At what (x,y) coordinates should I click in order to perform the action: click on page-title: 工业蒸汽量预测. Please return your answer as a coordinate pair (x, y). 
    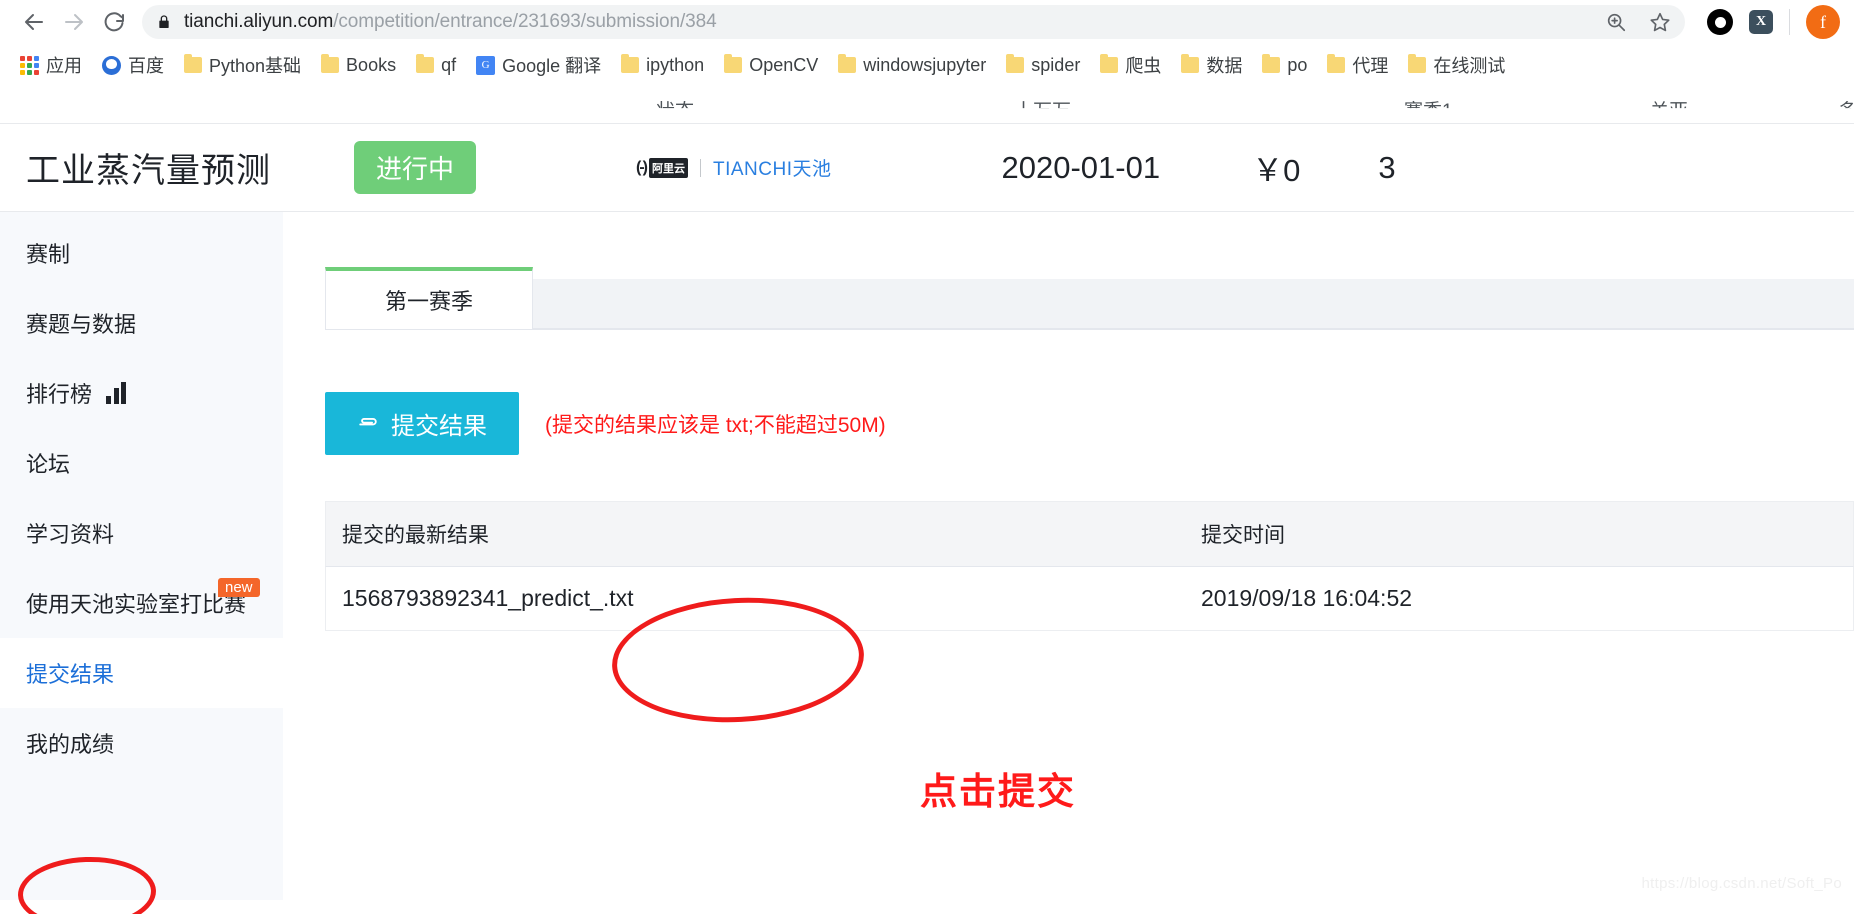
    Looking at the image, I should click on (148, 171).